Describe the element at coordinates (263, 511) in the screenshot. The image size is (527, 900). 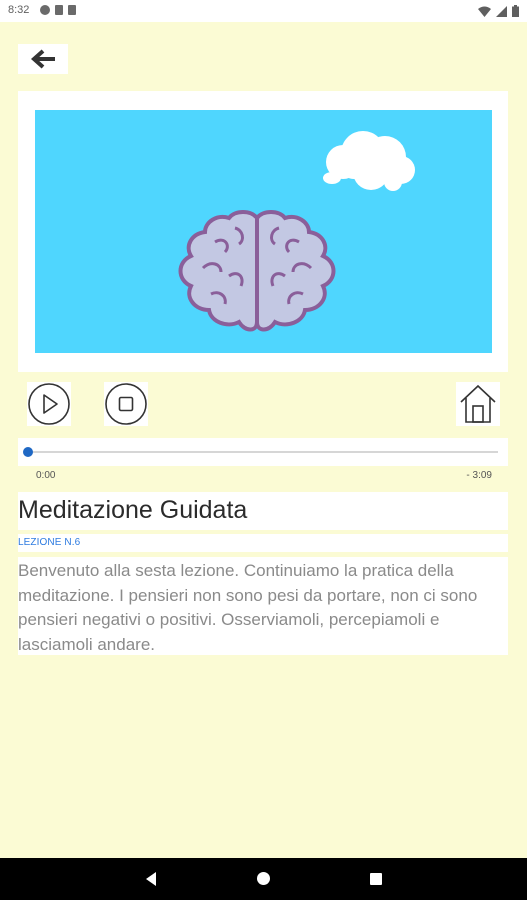
I see `lesson-title-box: Meditazione Guidata` at that location.